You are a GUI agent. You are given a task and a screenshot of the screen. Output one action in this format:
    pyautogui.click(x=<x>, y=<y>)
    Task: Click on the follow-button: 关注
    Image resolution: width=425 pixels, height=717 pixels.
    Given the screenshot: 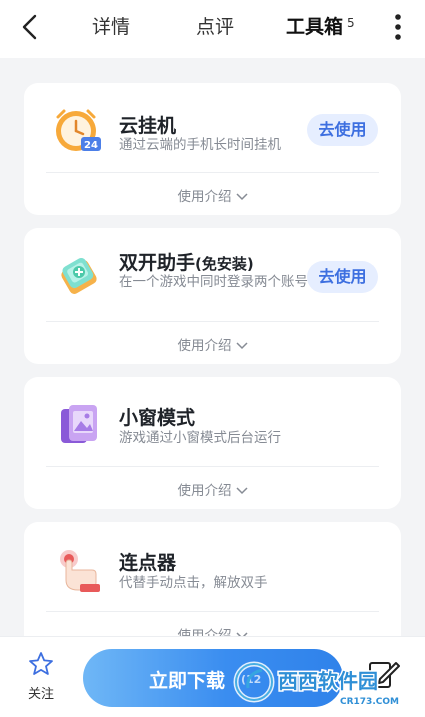 What is the action you would take?
    pyautogui.click(x=41, y=679)
    